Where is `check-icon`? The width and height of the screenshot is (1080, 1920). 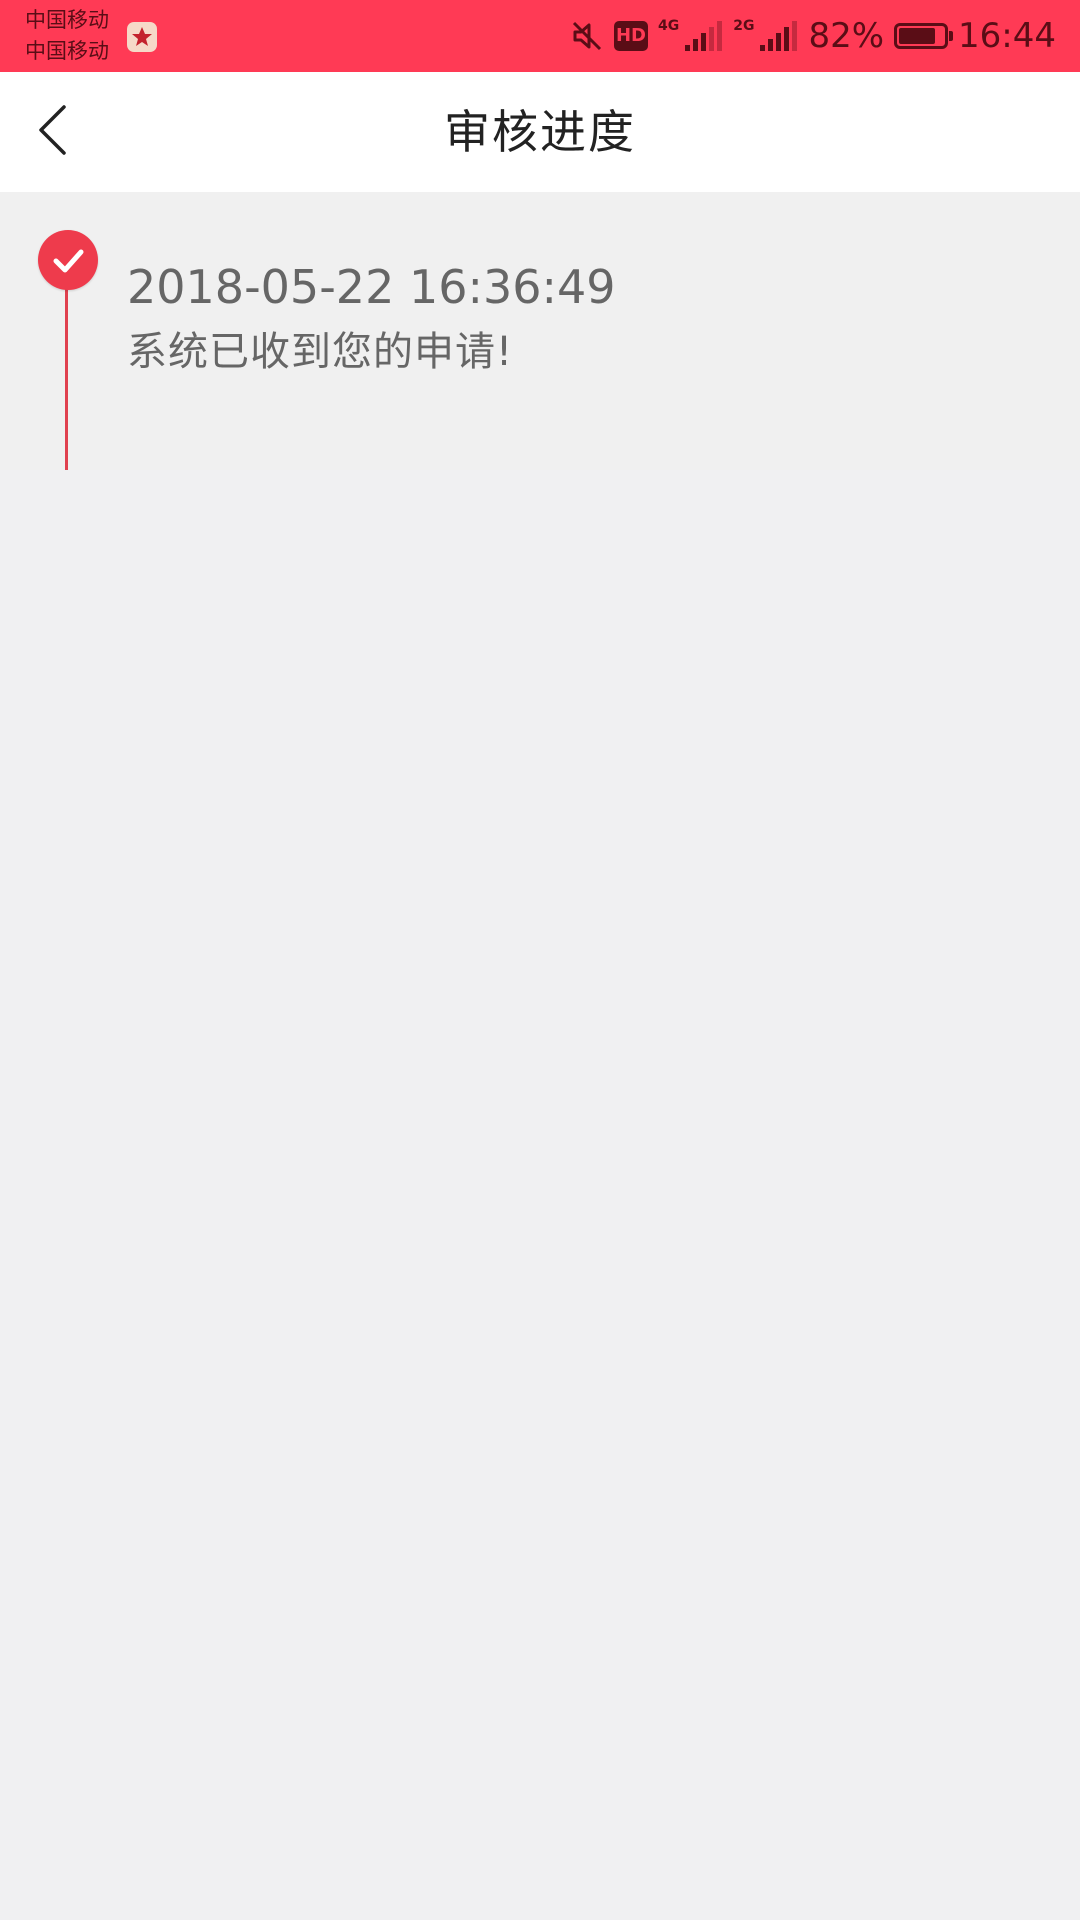 check-icon is located at coordinates (68, 260).